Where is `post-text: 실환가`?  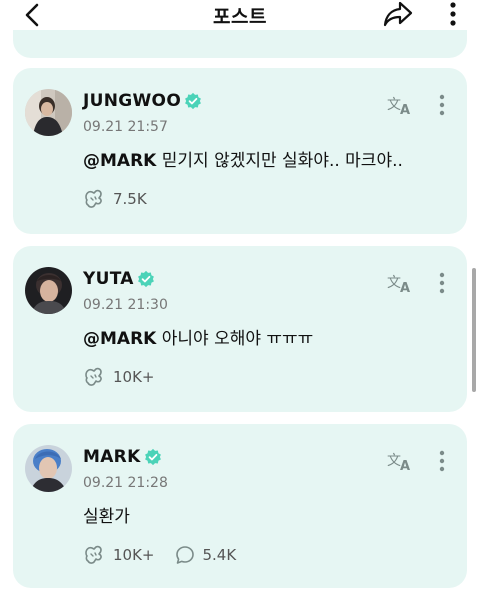
post-text: 실환가 is located at coordinates (106, 514).